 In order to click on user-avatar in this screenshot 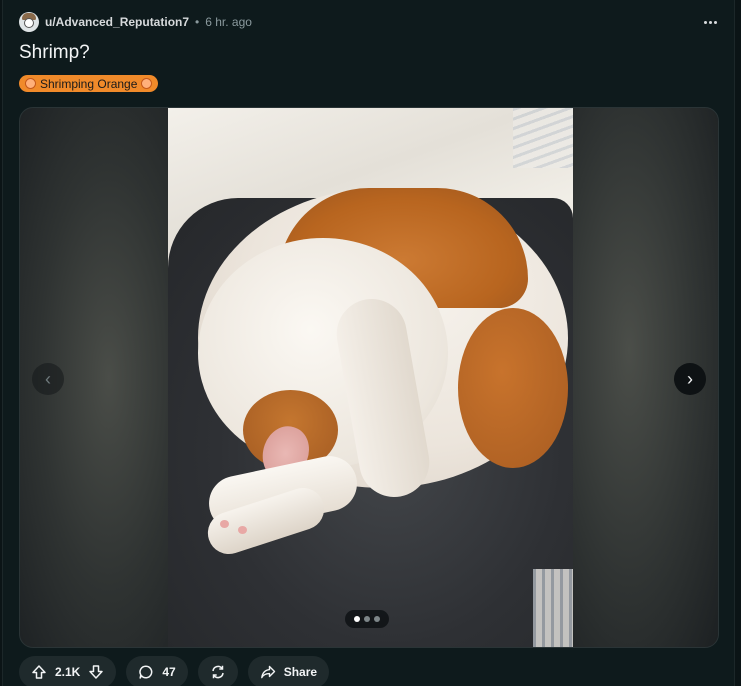, I will do `click(29, 22)`.